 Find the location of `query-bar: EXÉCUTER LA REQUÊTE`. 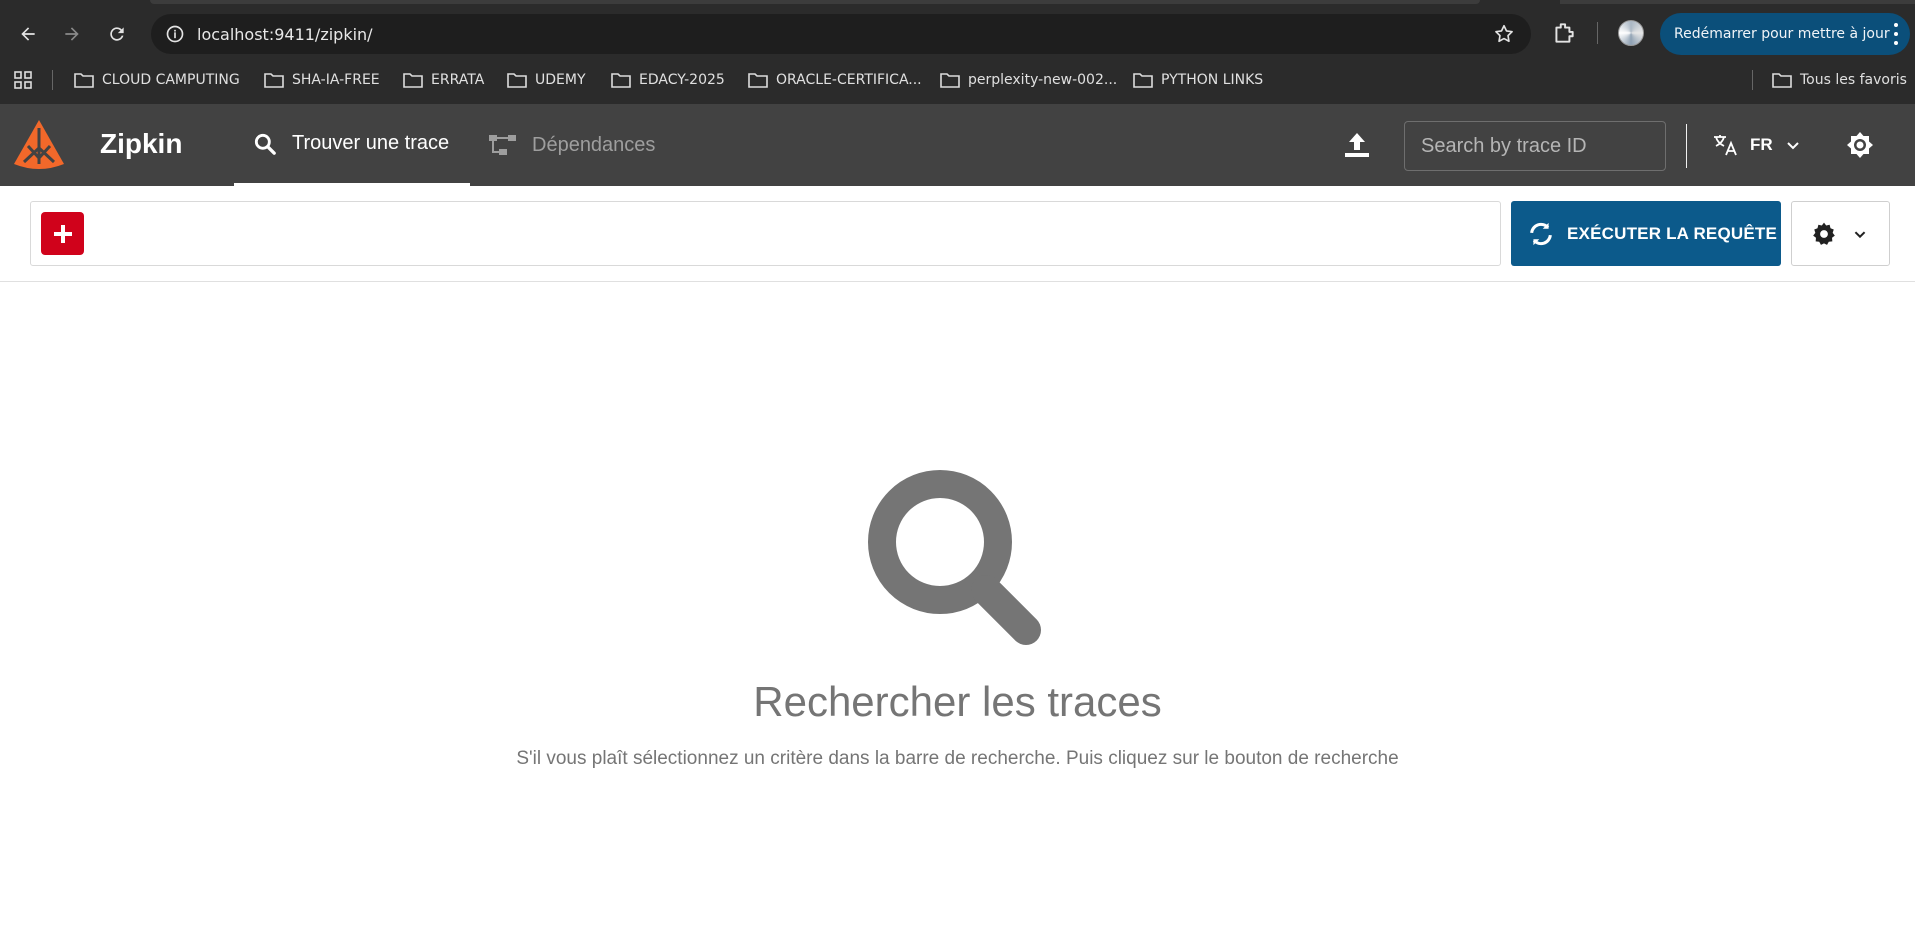

query-bar: EXÉCUTER LA REQUÊTE is located at coordinates (957, 234).